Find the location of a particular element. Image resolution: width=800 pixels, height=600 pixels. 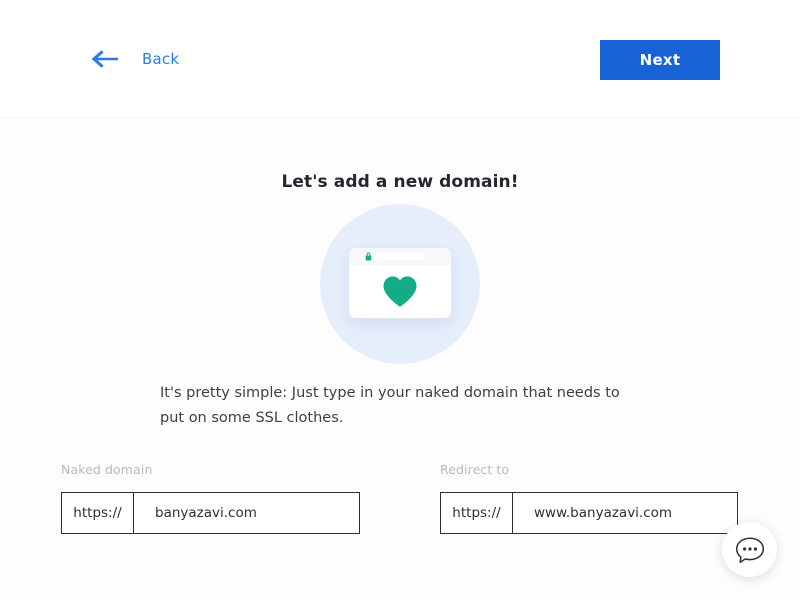

redirect-to-label: Redirect to is located at coordinates (475, 469).